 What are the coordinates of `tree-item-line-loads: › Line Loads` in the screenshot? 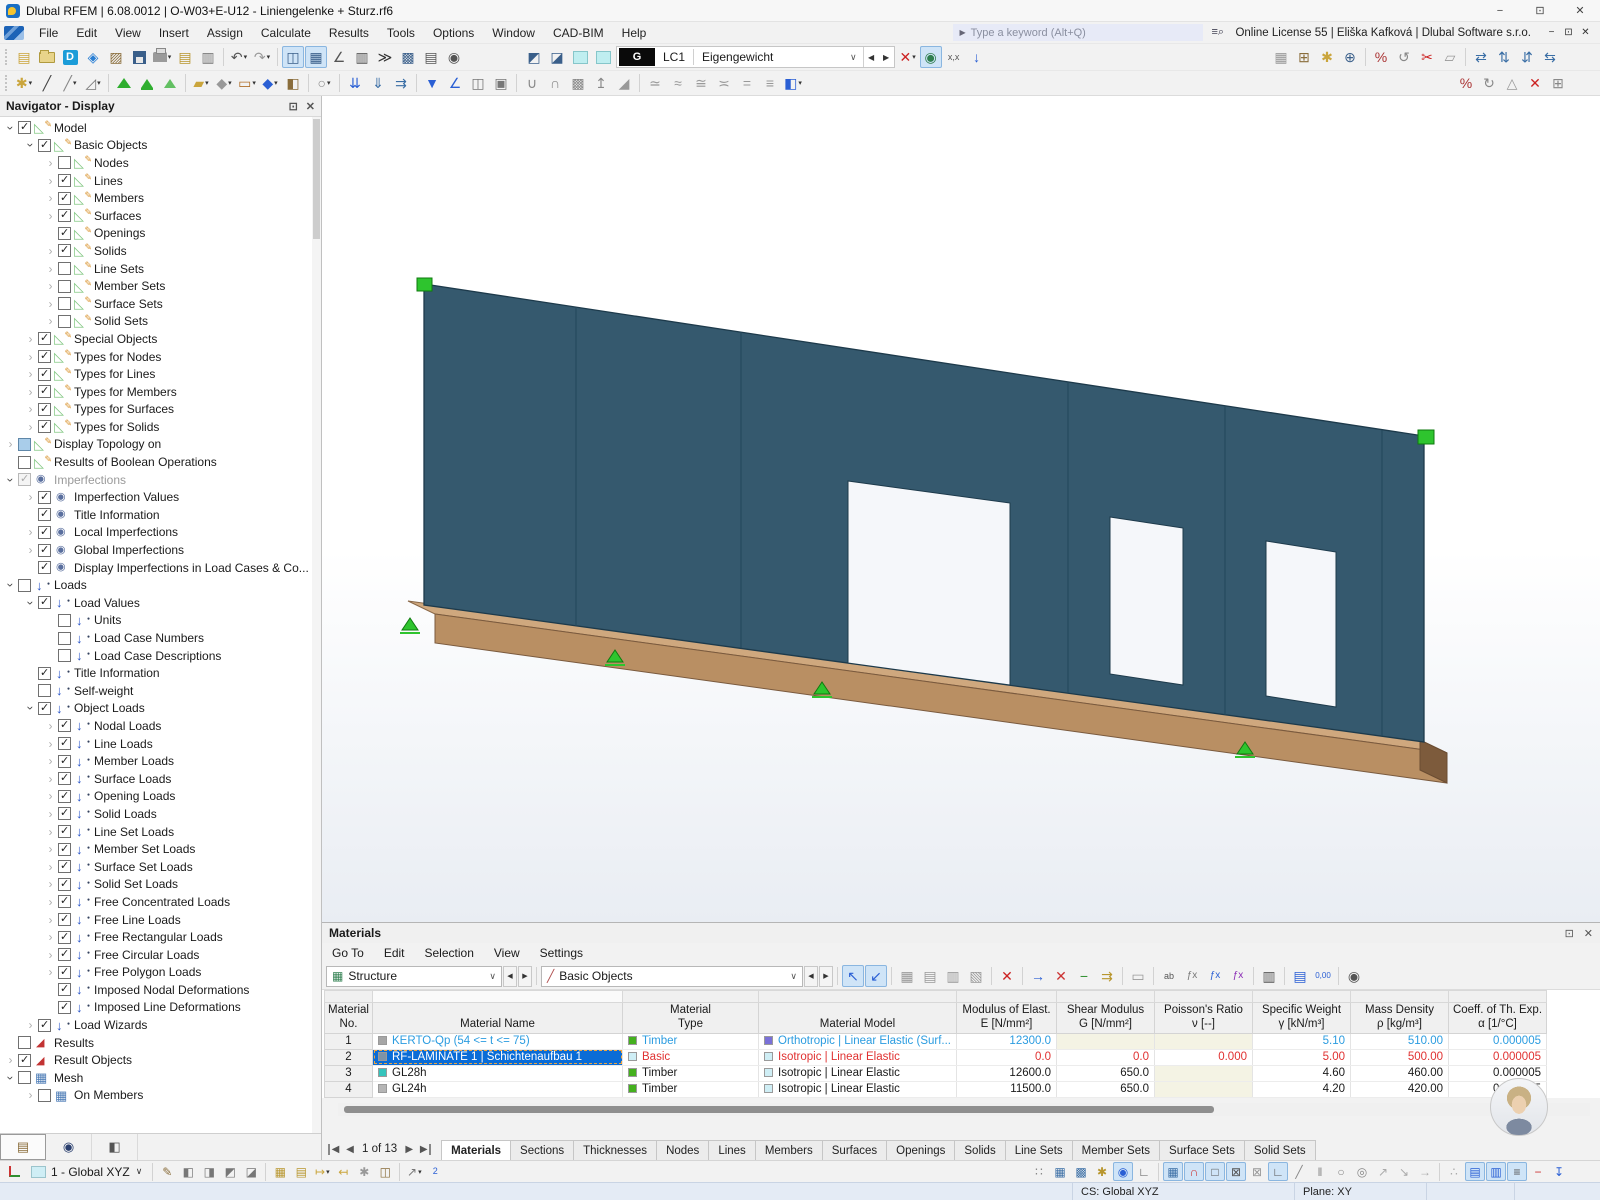 It's located at (160, 744).